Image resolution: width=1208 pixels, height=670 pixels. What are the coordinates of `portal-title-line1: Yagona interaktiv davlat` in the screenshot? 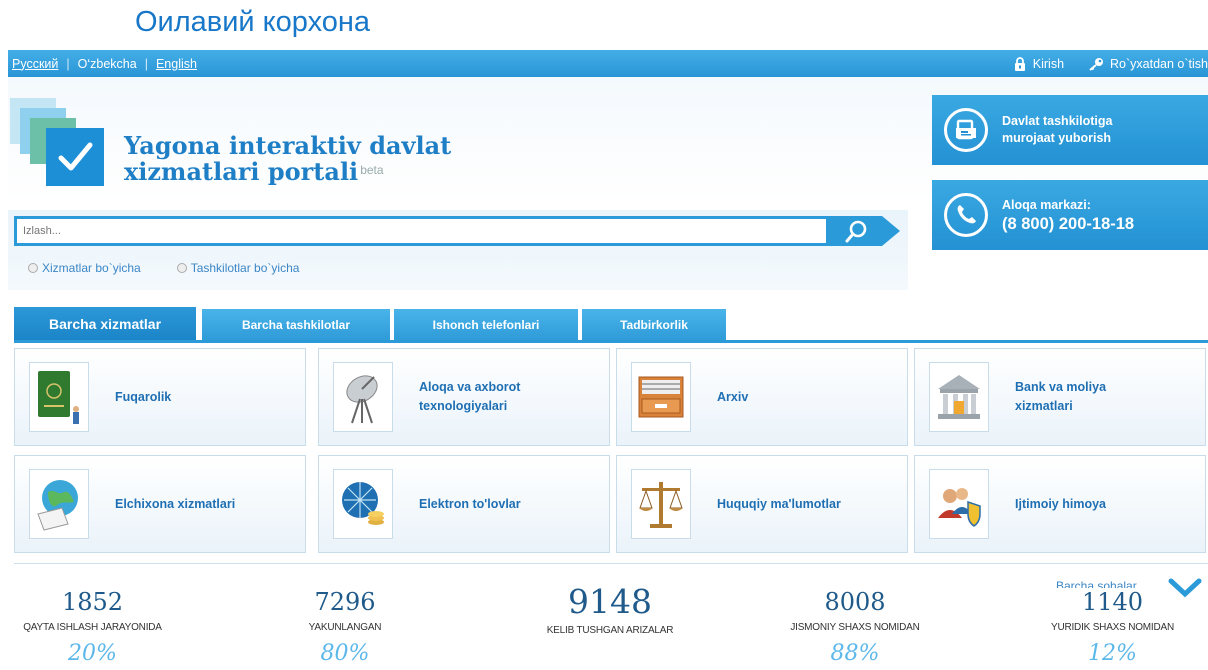 It's located at (288, 145).